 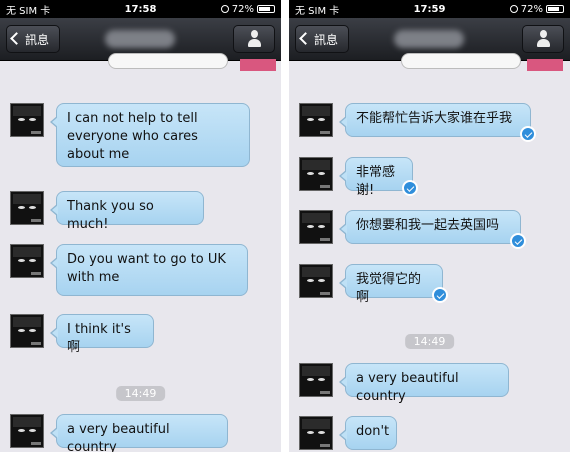 What do you see at coordinates (429, 9) in the screenshot?
I see `status-bar: 无 SIM 卡 17:59 72%` at bounding box center [429, 9].